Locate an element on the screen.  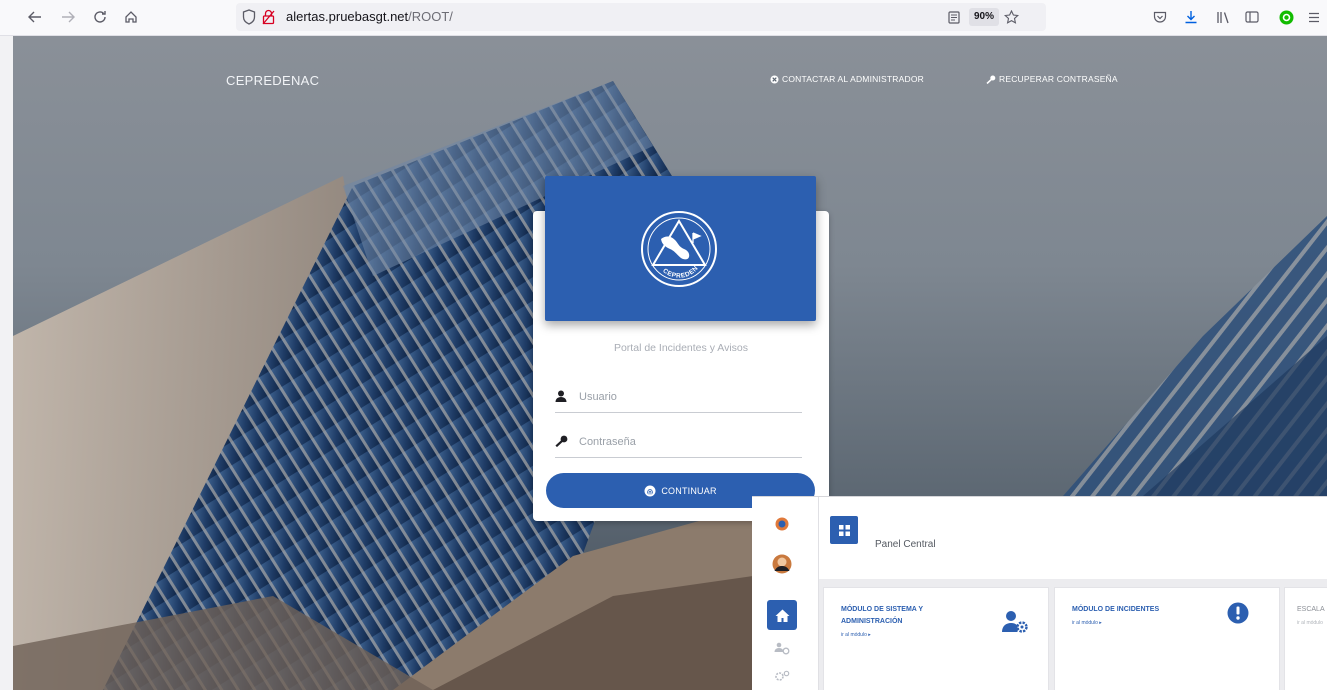
back-arrow-icon is located at coordinates (35, 17).